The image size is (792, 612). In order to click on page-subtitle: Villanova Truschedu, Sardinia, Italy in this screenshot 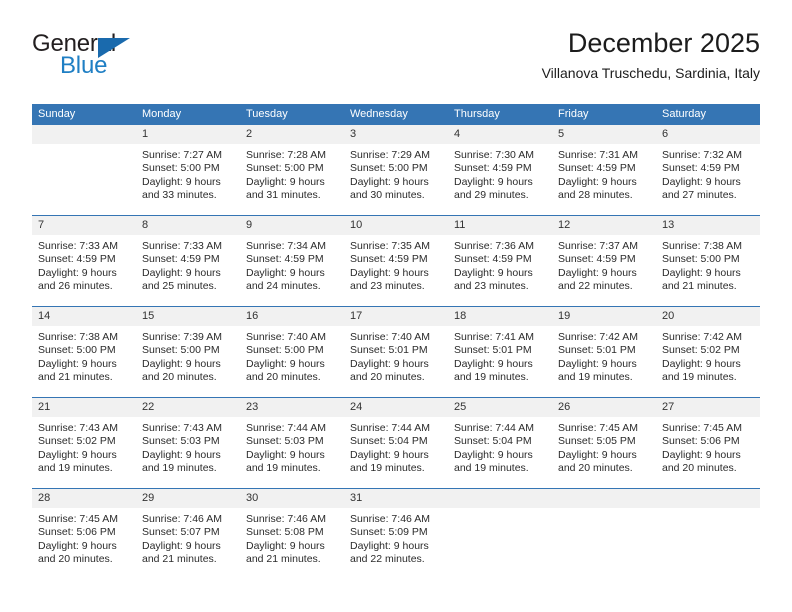, I will do `click(650, 73)`.